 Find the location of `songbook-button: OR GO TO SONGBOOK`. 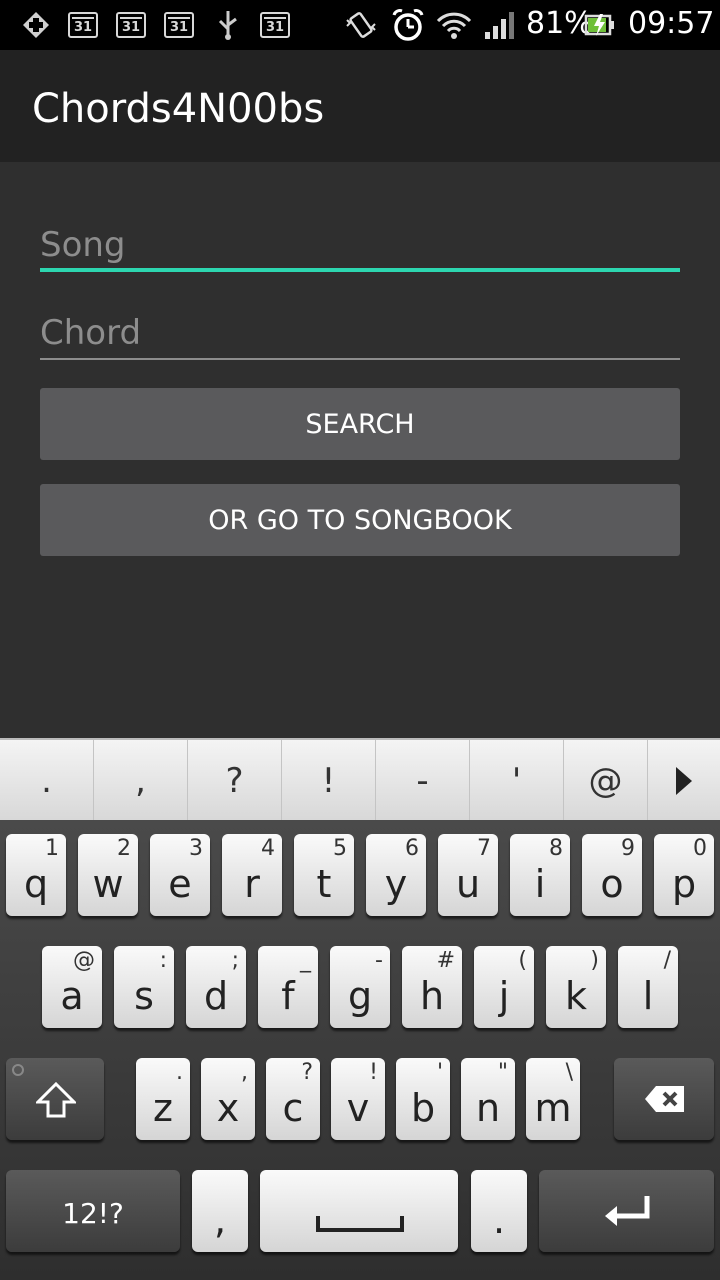

songbook-button: OR GO TO SONGBOOK is located at coordinates (360, 520).